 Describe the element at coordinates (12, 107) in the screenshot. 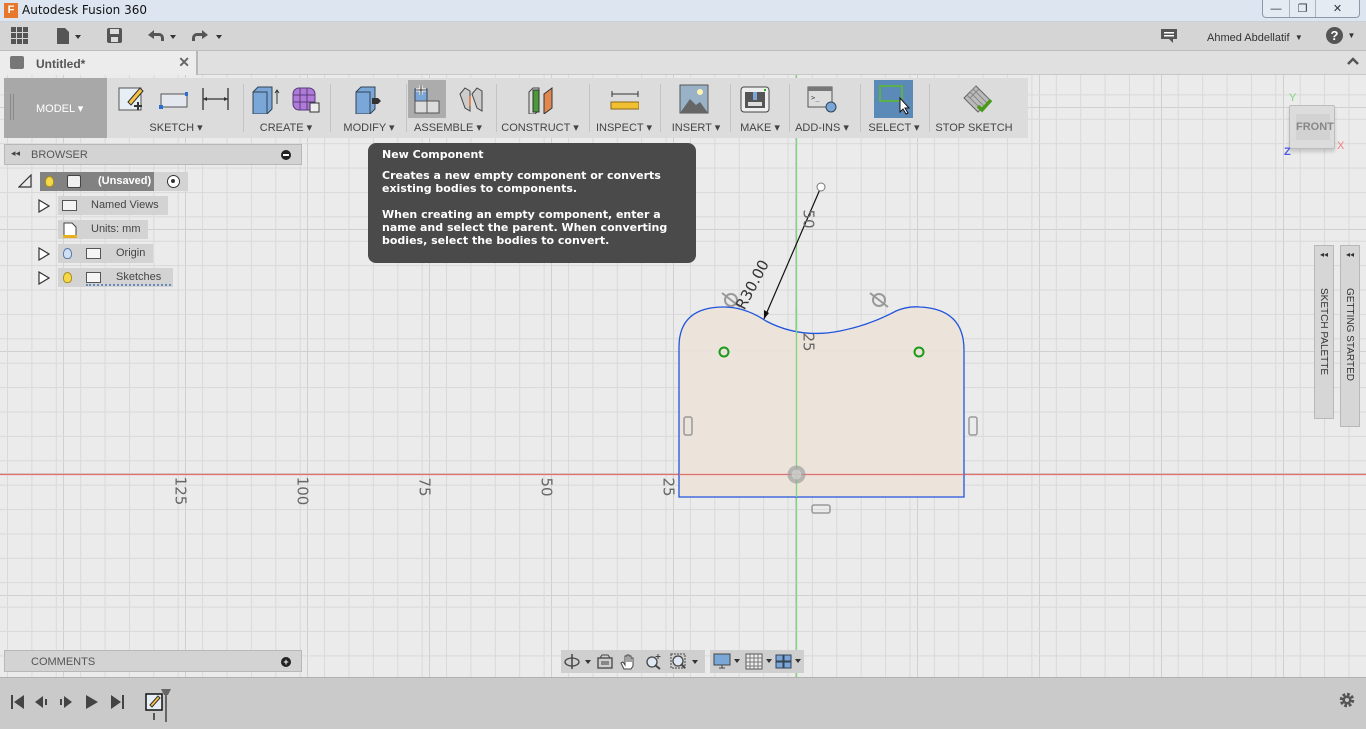

I see `toolbar-grip` at that location.